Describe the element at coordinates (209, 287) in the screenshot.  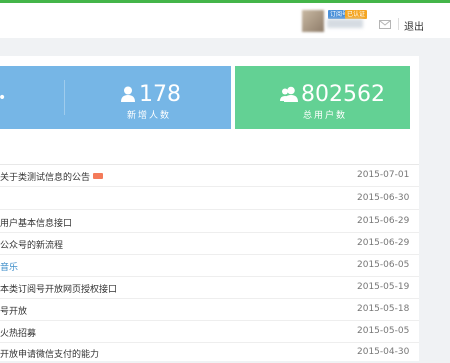
I see `notice-row: 本类订阅号开放网页授权接口 2015-05-19` at that location.